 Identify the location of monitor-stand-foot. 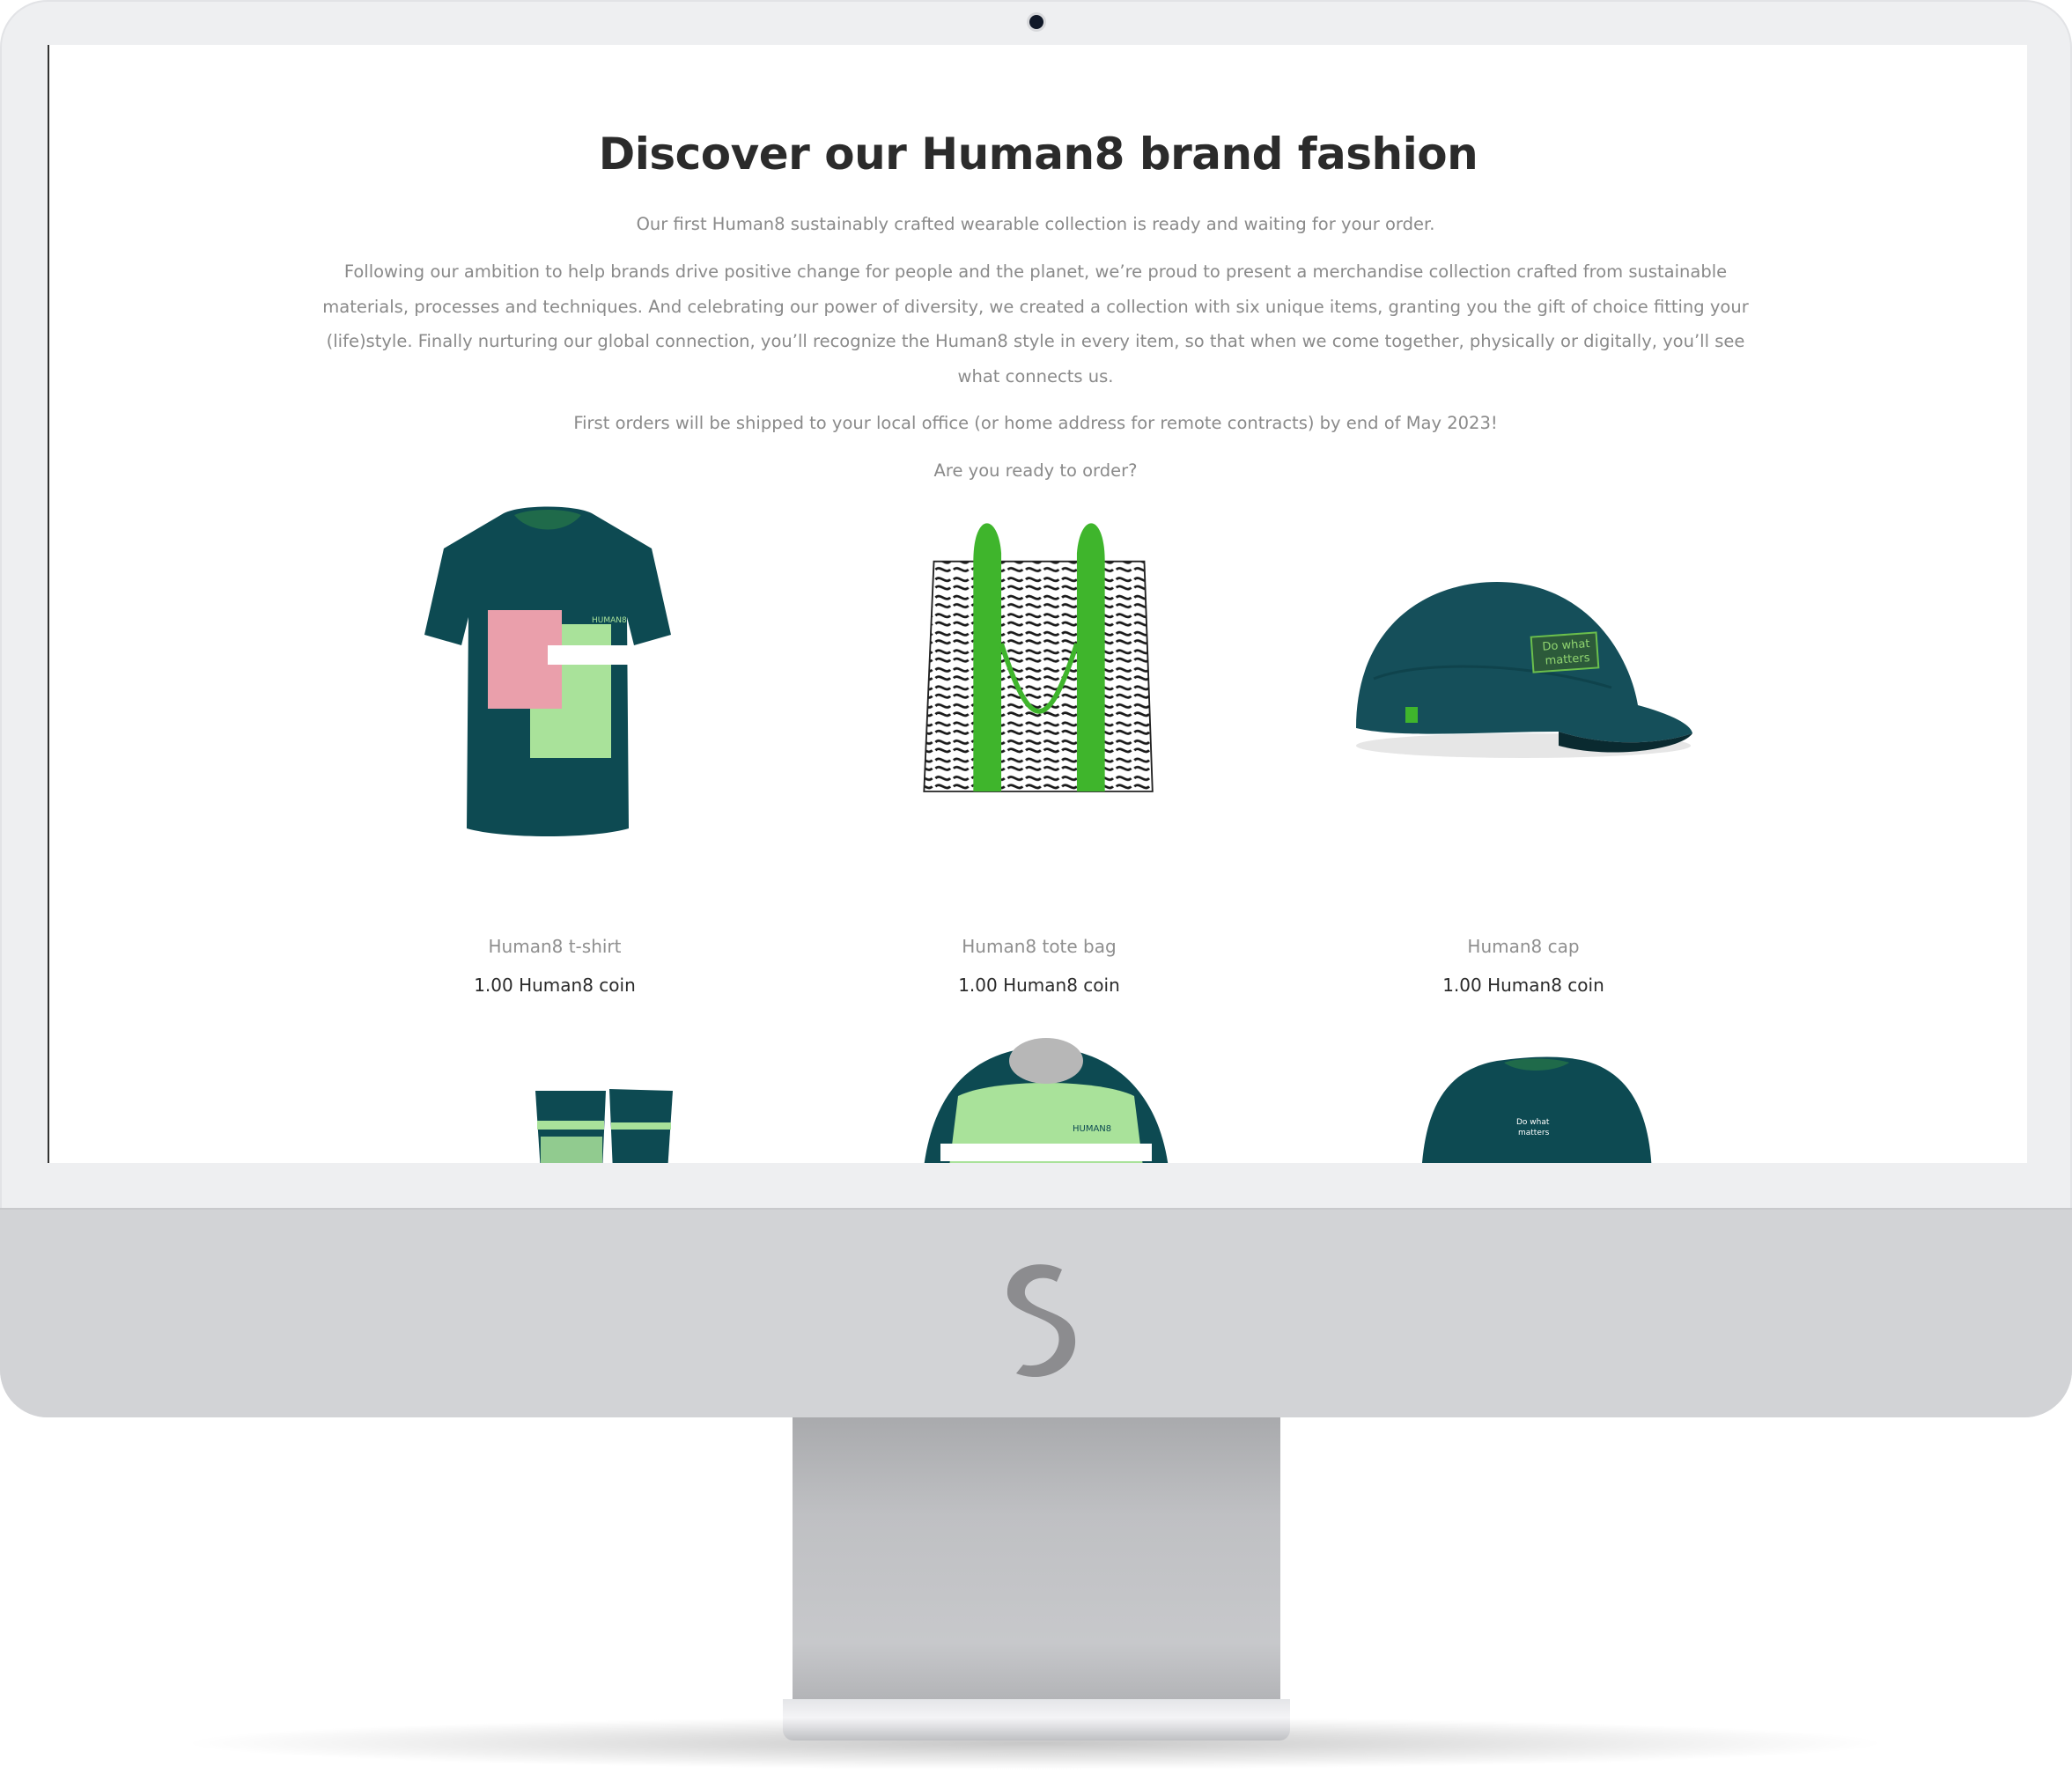
(1036, 1720).